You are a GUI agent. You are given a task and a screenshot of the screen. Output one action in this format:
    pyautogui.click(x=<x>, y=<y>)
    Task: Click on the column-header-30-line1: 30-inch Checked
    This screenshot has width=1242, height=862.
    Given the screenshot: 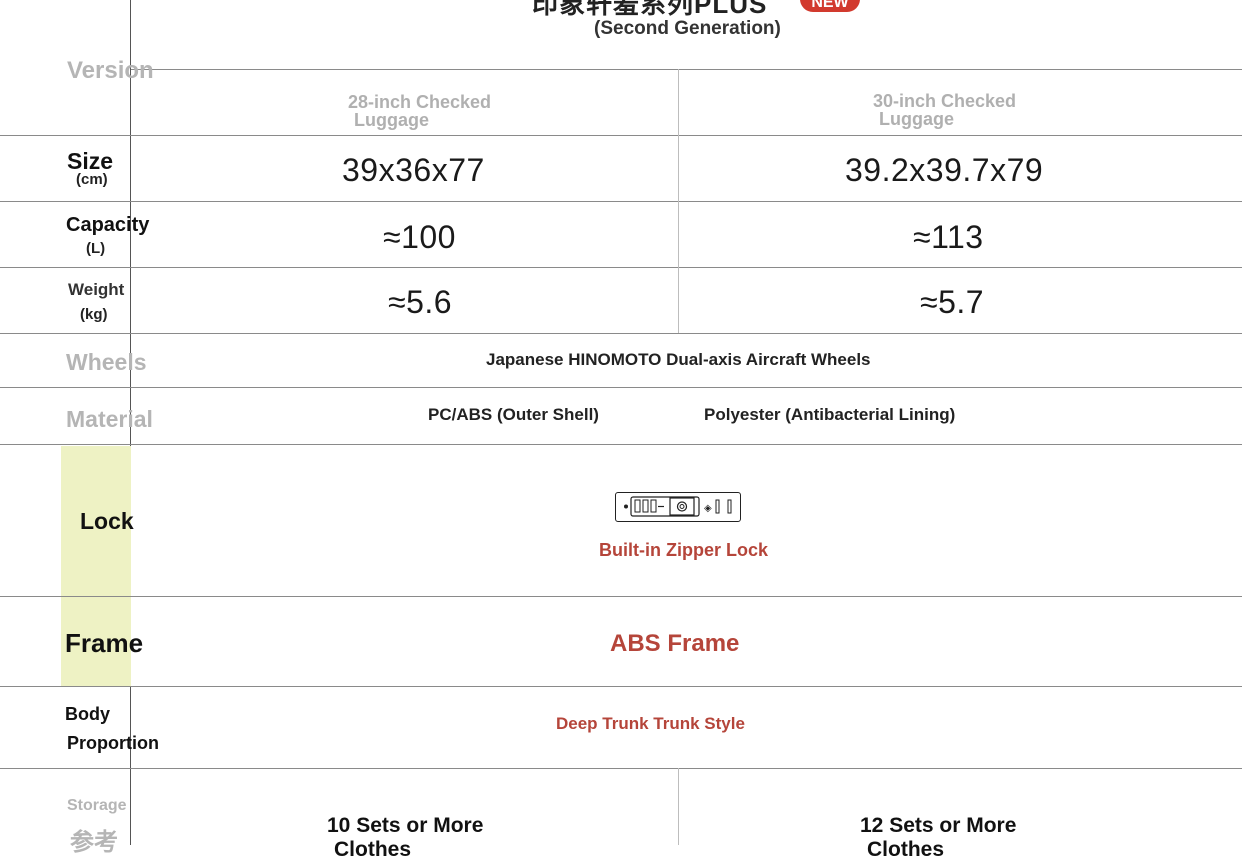 What is the action you would take?
    pyautogui.click(x=945, y=101)
    